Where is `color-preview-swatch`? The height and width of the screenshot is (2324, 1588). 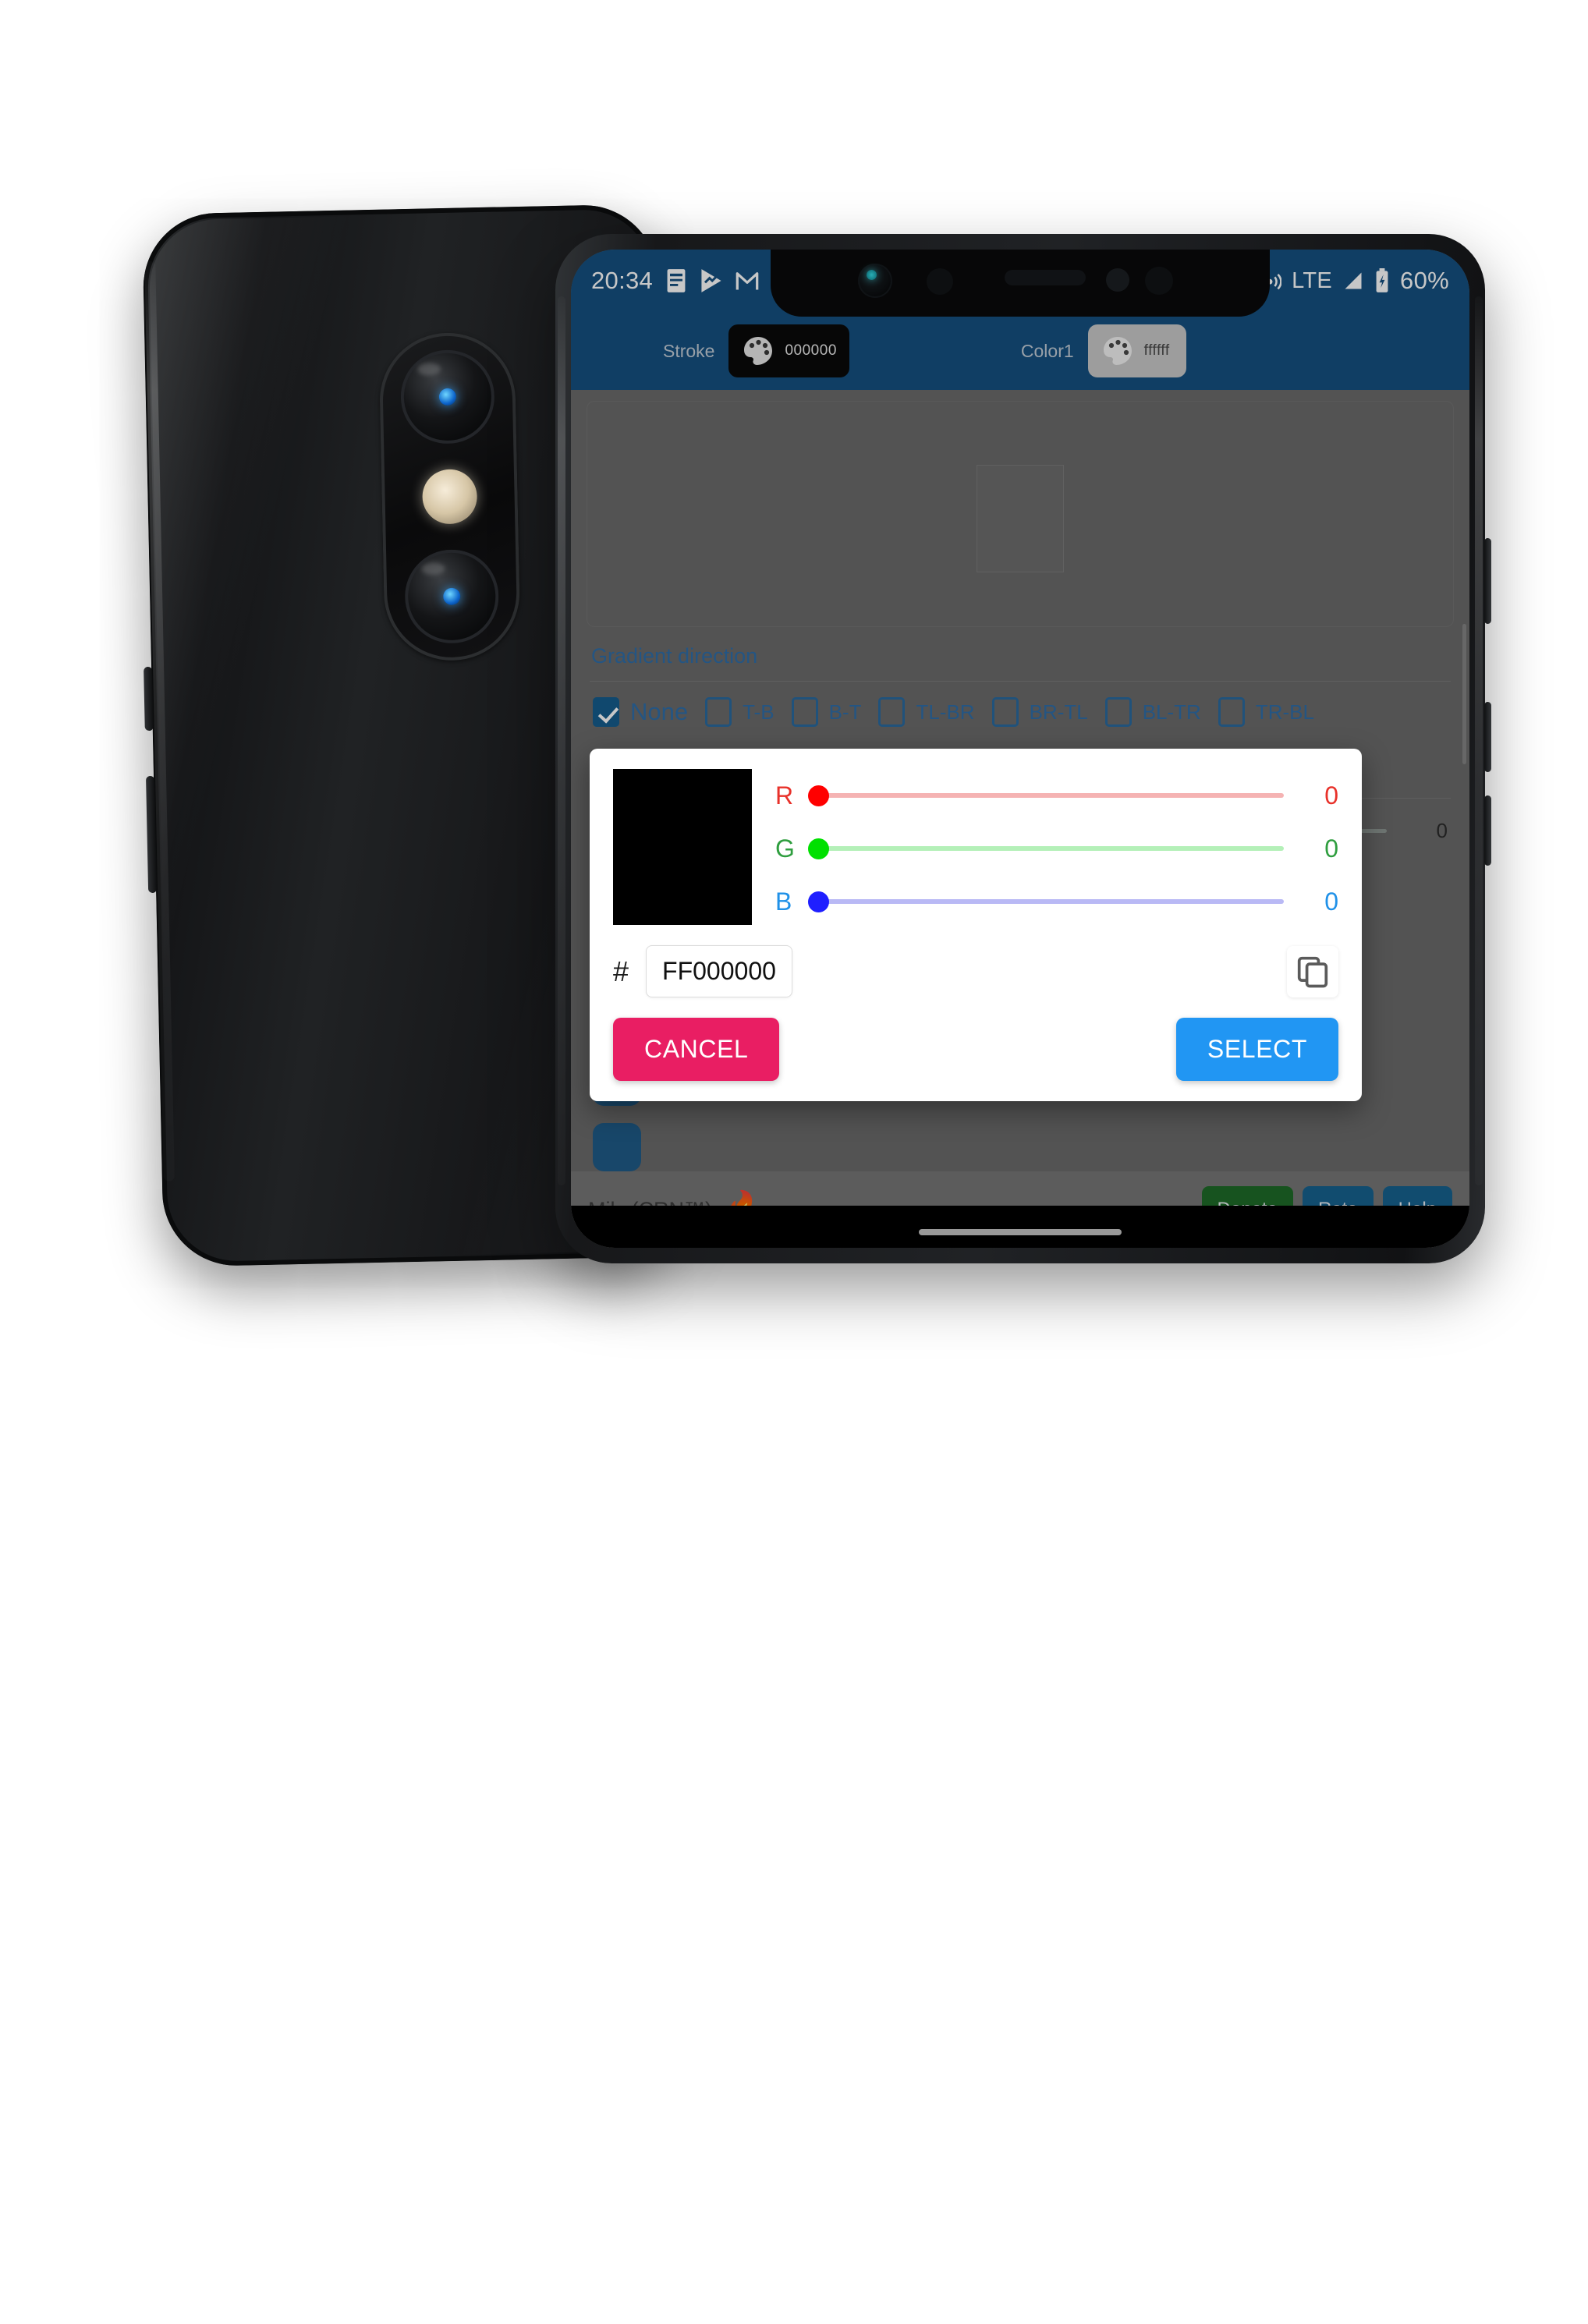 color-preview-swatch is located at coordinates (682, 847).